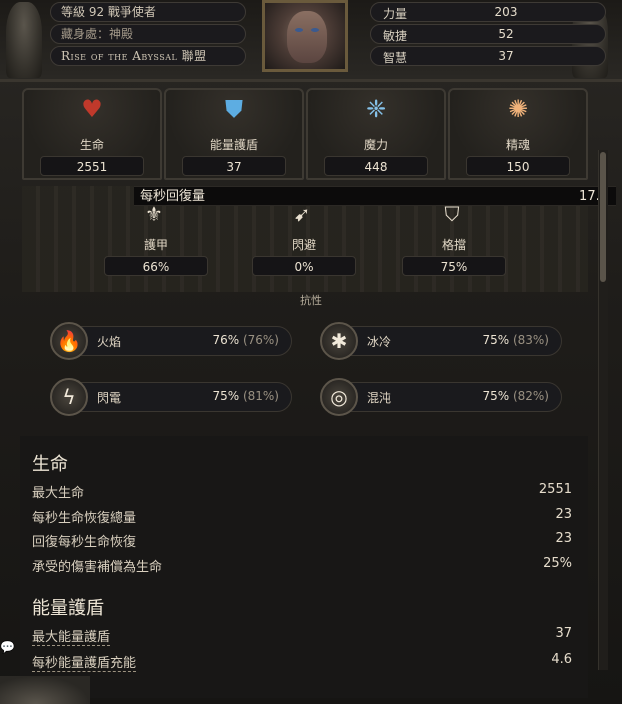 This screenshot has height=704, width=622. What do you see at coordinates (302, 517) in the screenshot?
I see `detail-row: 每秒生命恢復總量 23` at bounding box center [302, 517].